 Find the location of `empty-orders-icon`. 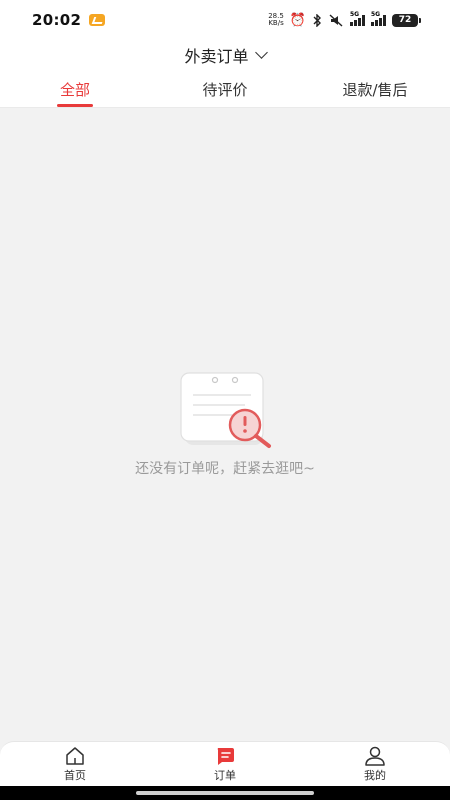

empty-orders-icon is located at coordinates (225, 410).